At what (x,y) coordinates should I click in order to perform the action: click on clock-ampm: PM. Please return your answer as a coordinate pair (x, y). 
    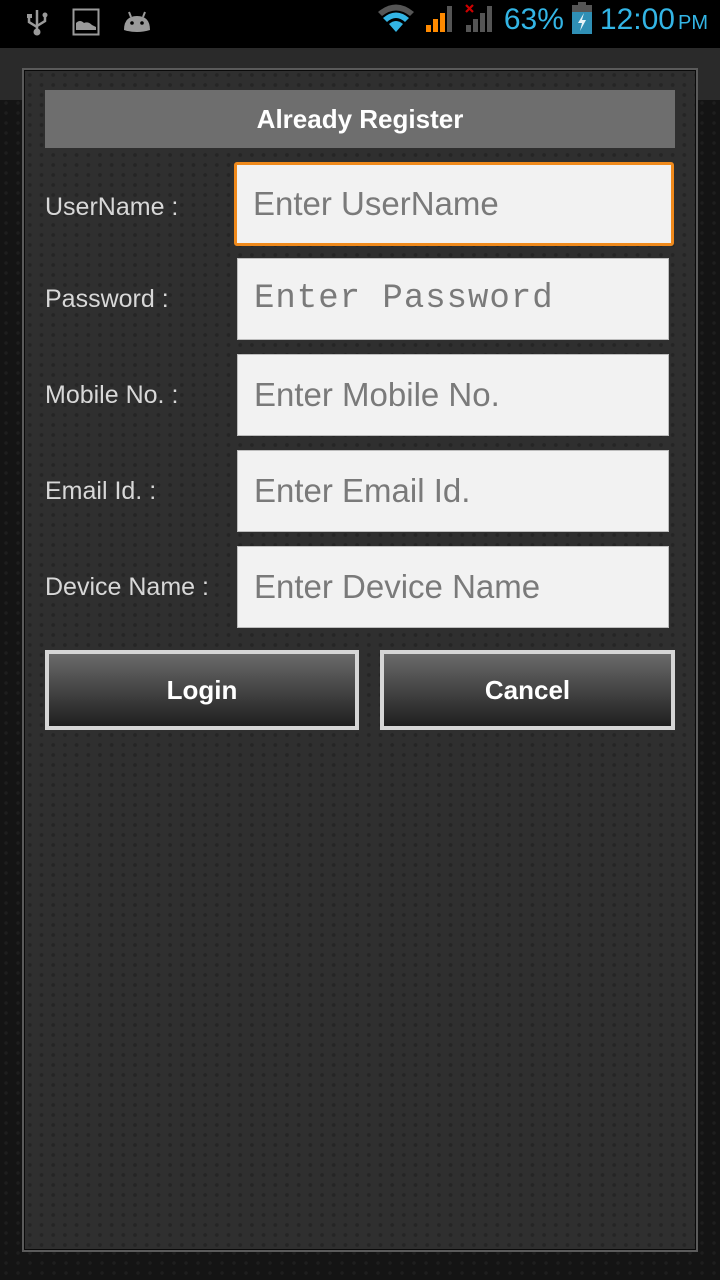
    Looking at the image, I should click on (693, 23).